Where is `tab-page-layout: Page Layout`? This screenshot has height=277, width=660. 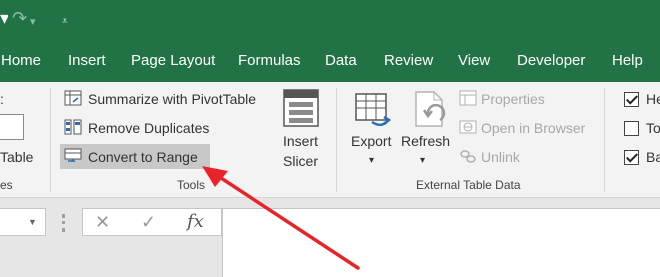
tab-page-layout: Page Layout is located at coordinates (173, 61).